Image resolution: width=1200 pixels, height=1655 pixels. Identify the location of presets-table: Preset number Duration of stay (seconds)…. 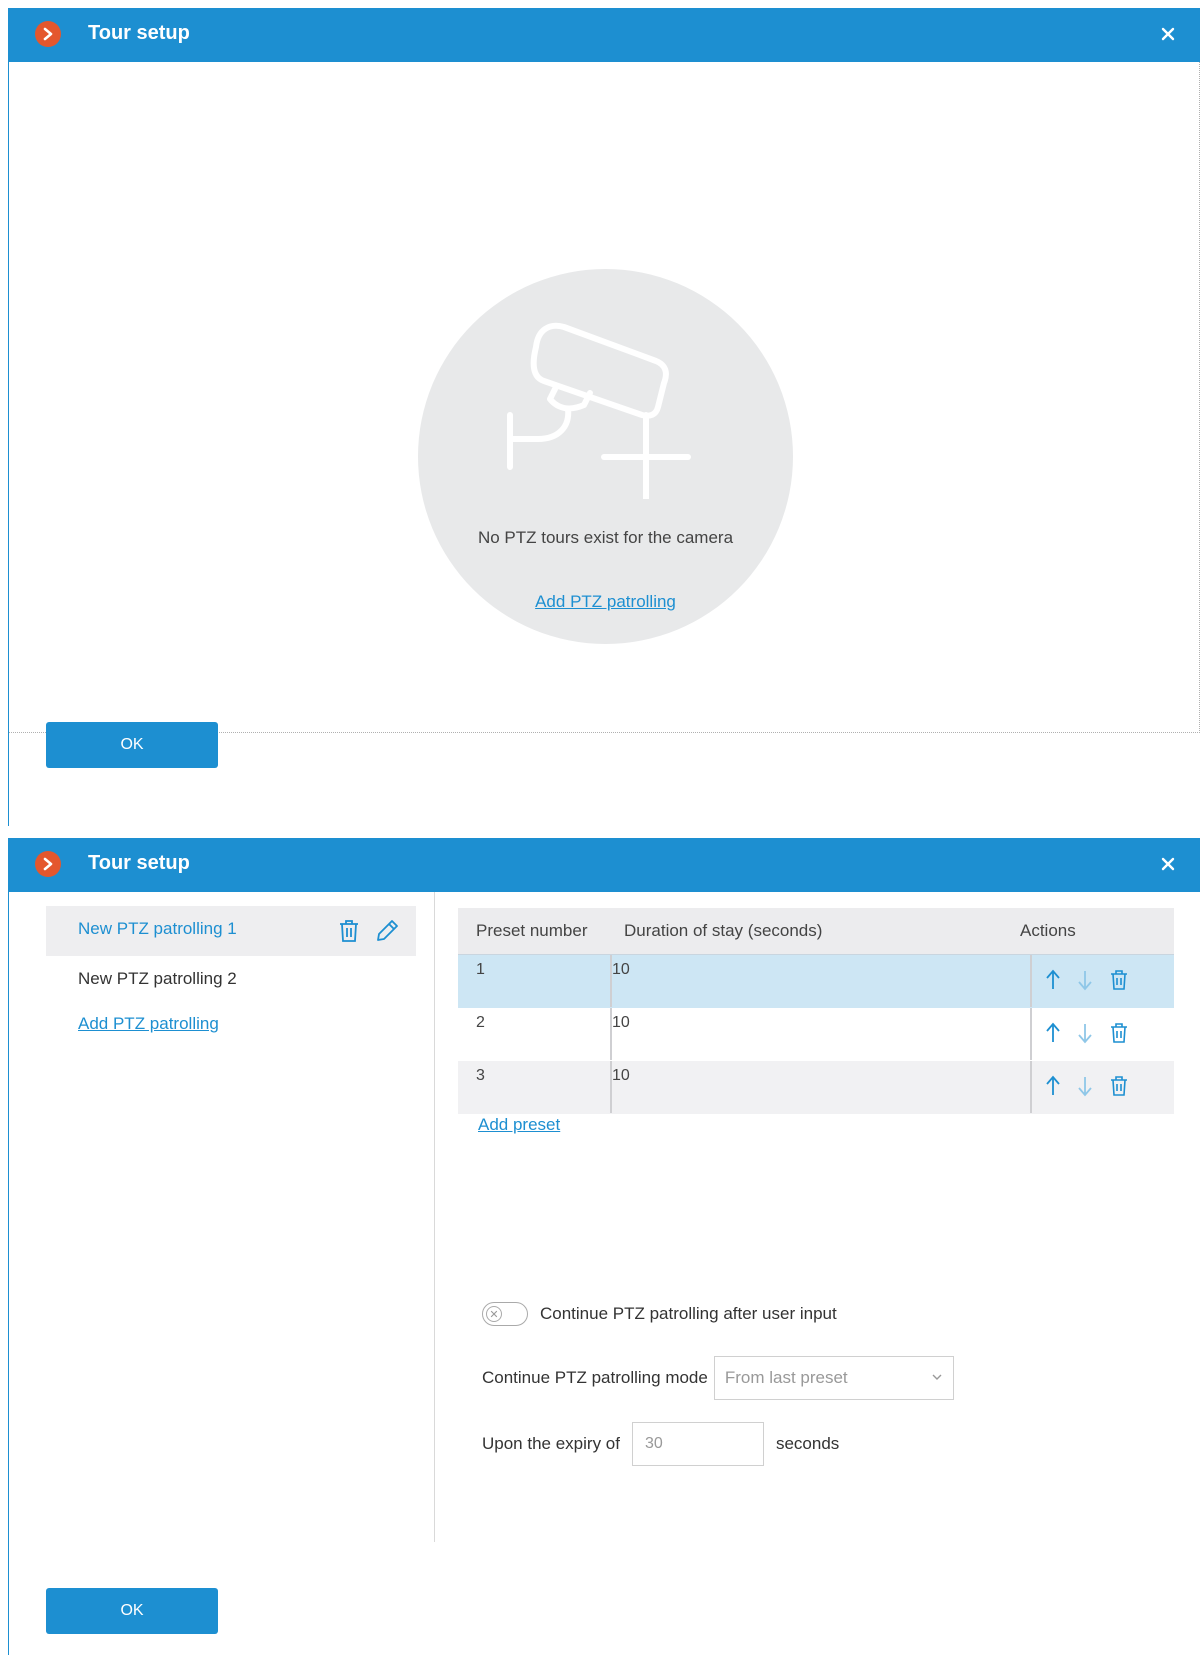
(816, 1011).